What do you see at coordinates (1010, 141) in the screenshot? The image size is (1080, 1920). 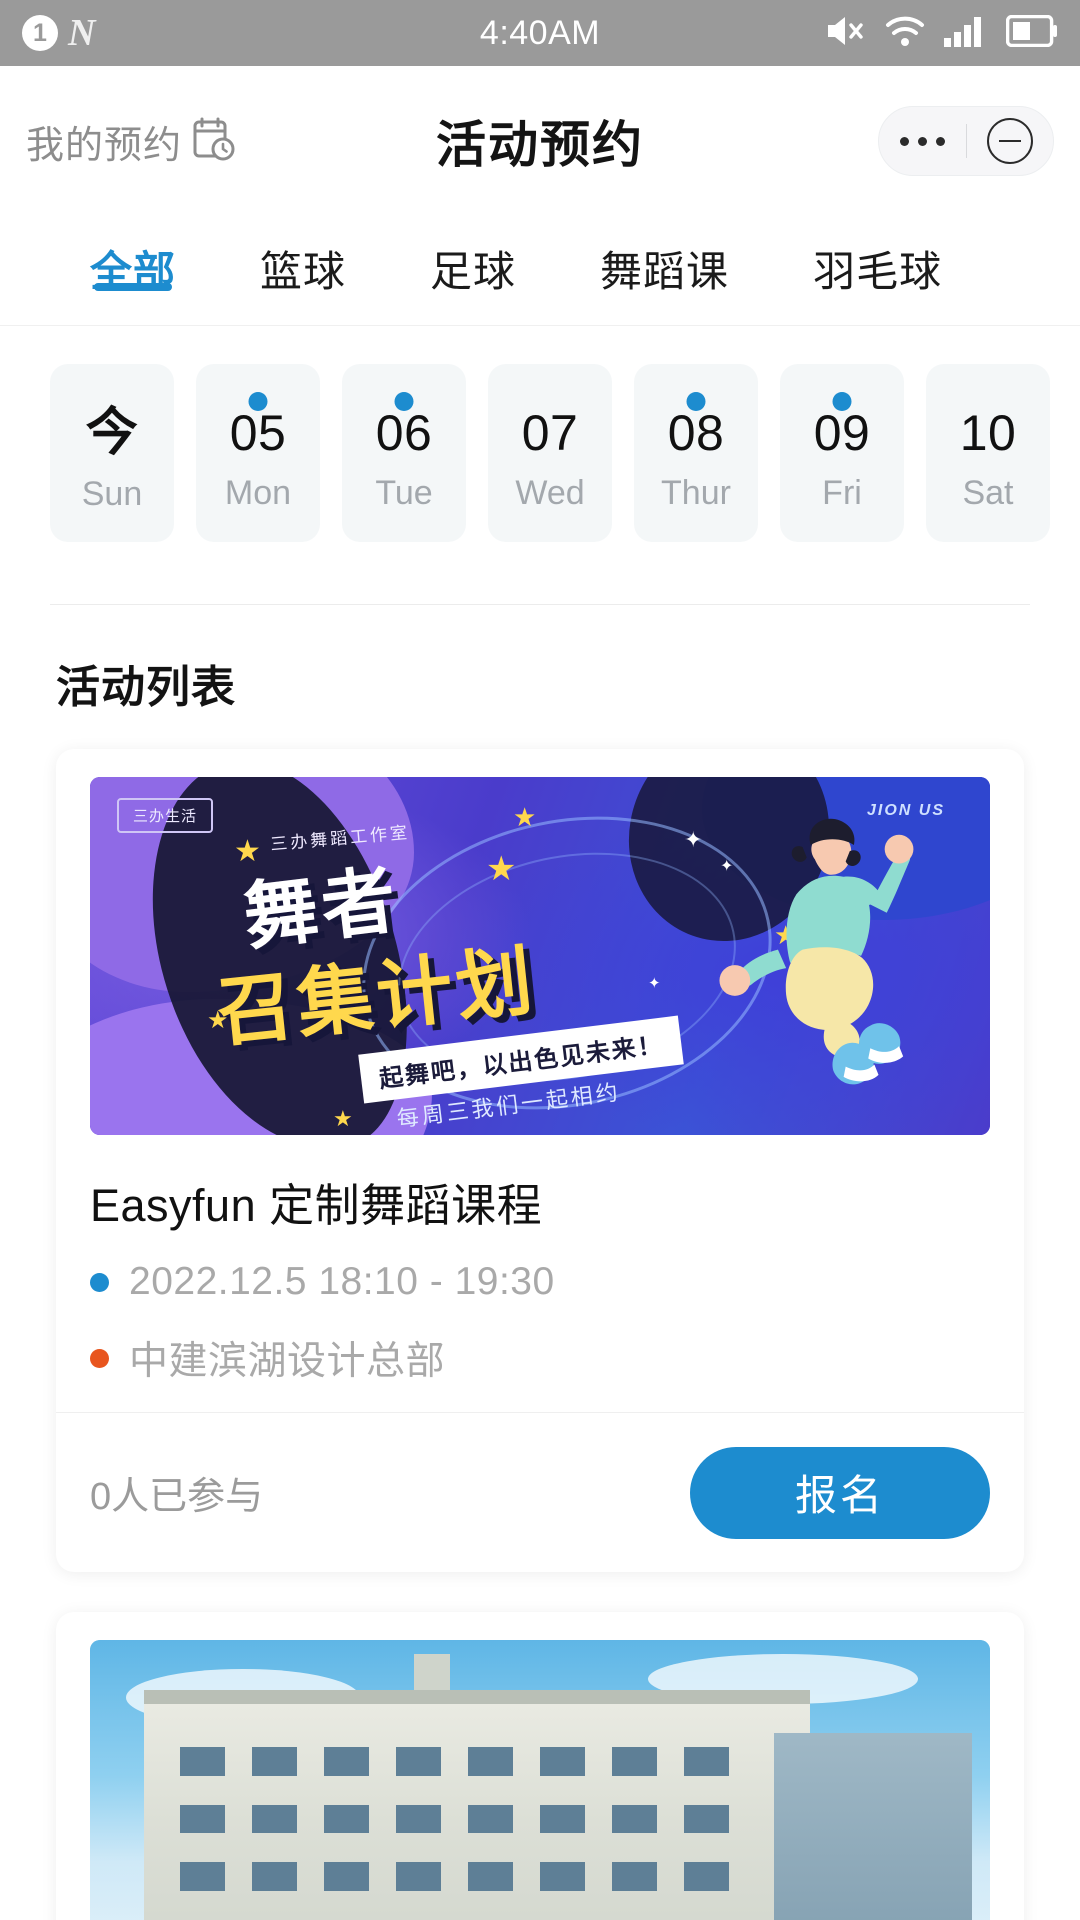 I see `minimize-circle-icon` at bounding box center [1010, 141].